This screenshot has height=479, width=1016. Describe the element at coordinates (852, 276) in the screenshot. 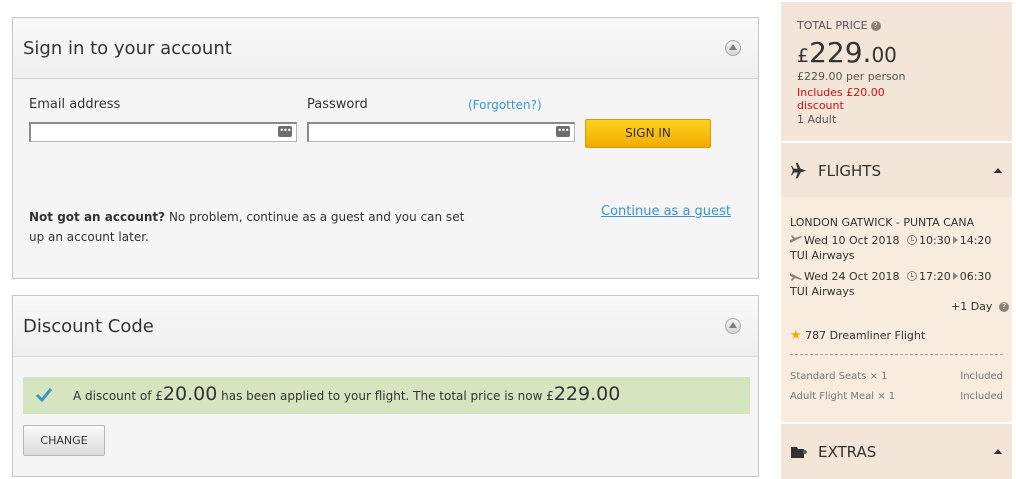

I see `return-date: Wed 24 Oct 2018` at that location.